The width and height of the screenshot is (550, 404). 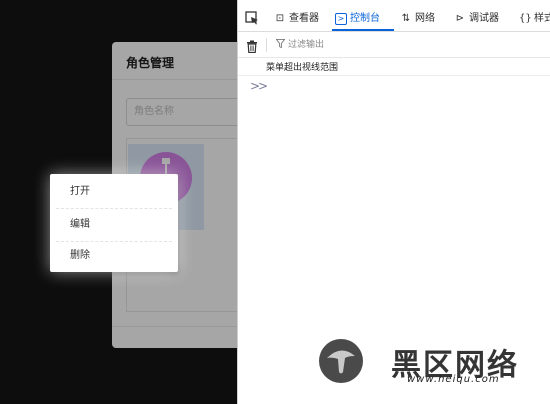 I want to click on clear-console-button, so click(x=252, y=47).